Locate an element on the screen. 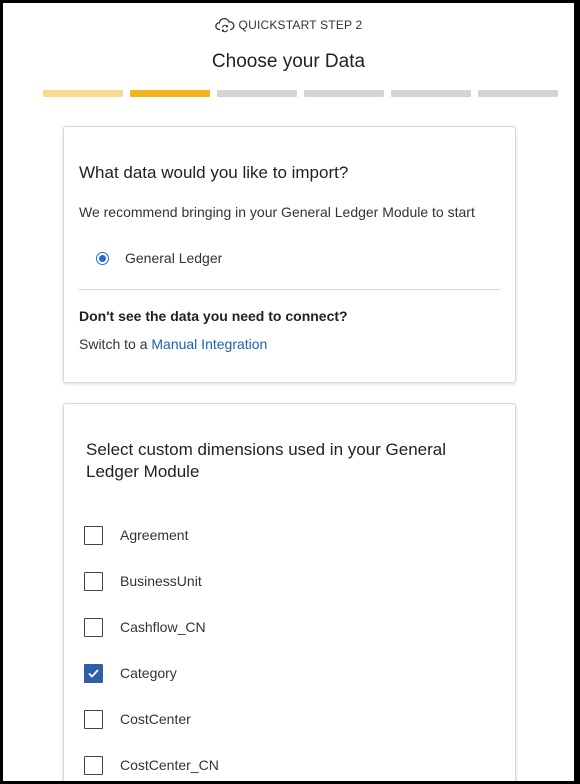 The image size is (580, 784). general-ledger-option: General Ledger is located at coordinates (159, 258).